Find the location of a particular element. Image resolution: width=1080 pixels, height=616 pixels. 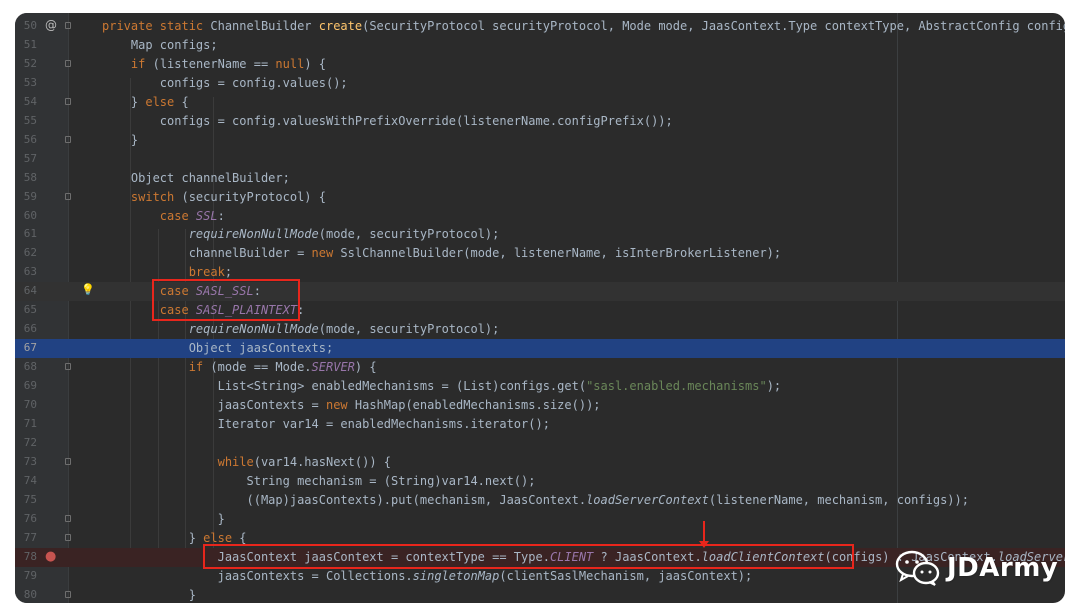

code-text: configs = config.values(); is located at coordinates (225, 82).